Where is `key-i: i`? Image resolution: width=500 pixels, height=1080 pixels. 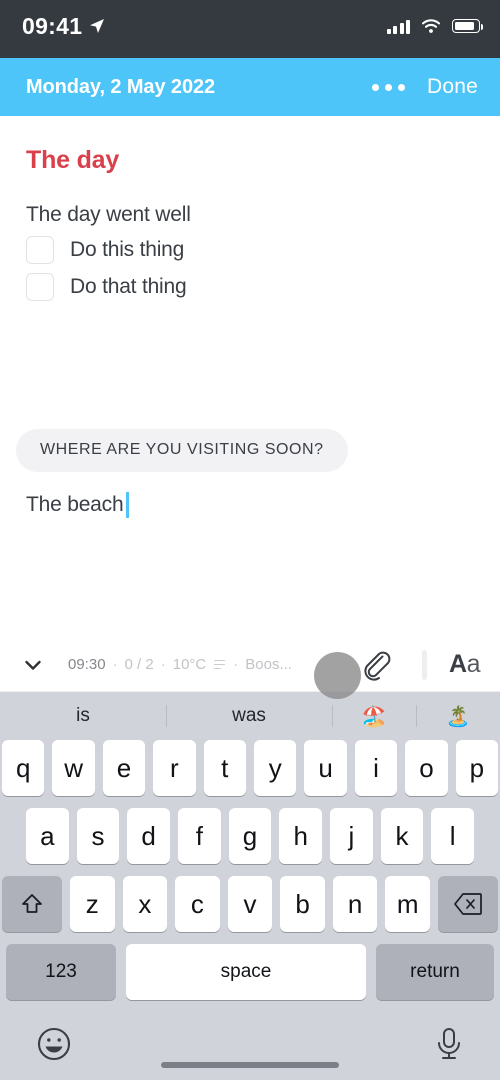
key-i: i is located at coordinates (376, 768).